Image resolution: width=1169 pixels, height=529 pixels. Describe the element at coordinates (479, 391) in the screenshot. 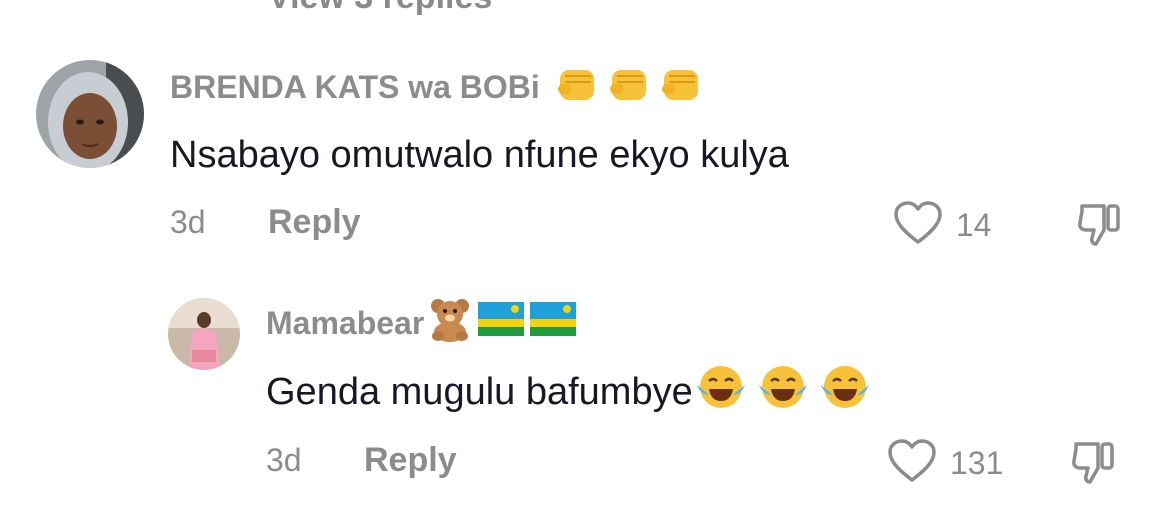

I see `comment-text-content: Genda mugulu bafumbye` at that location.